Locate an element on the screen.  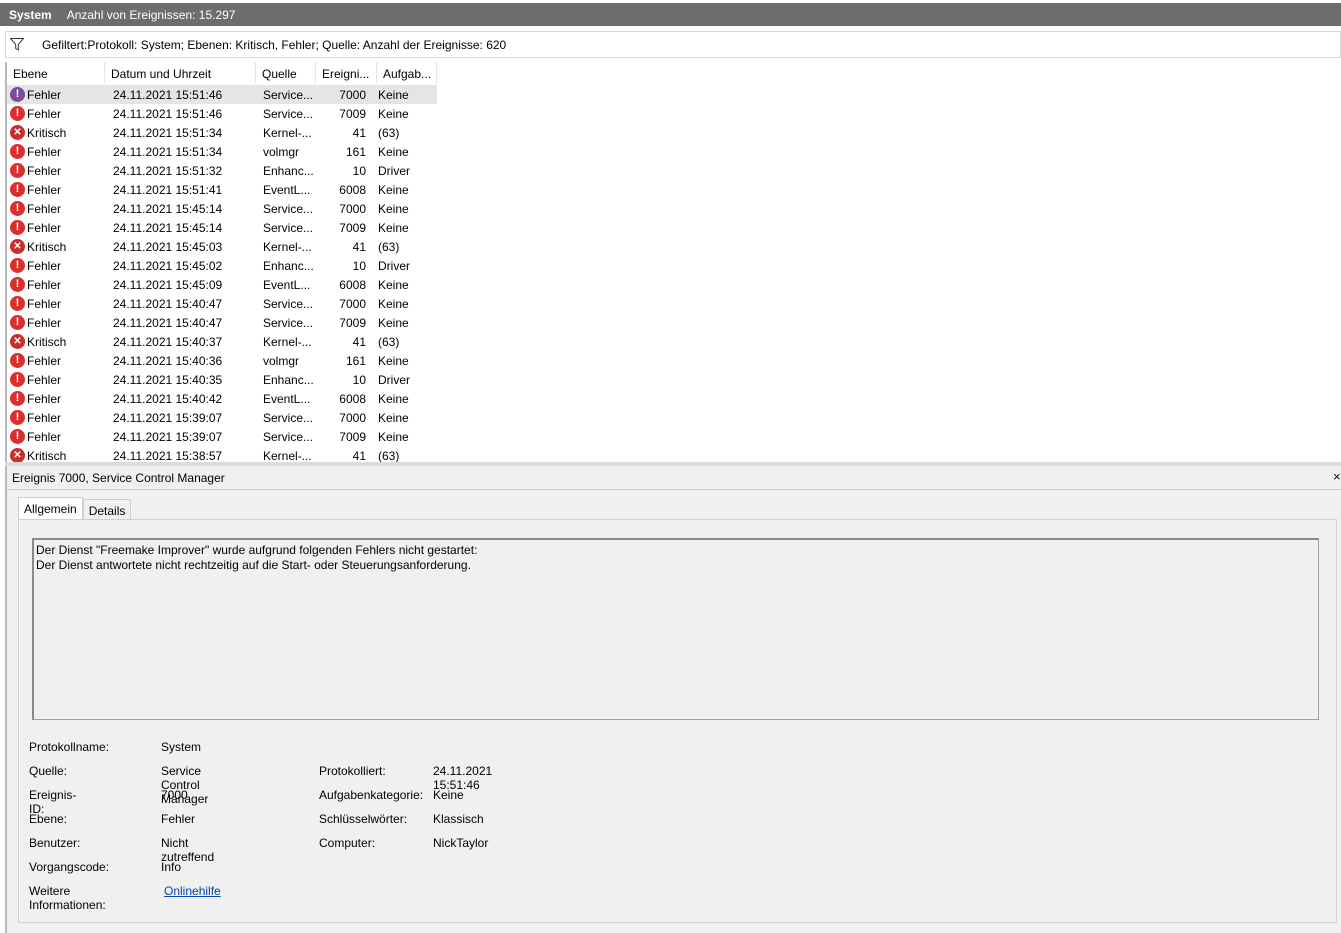
event-id-value: 7000 is located at coordinates (174, 795).